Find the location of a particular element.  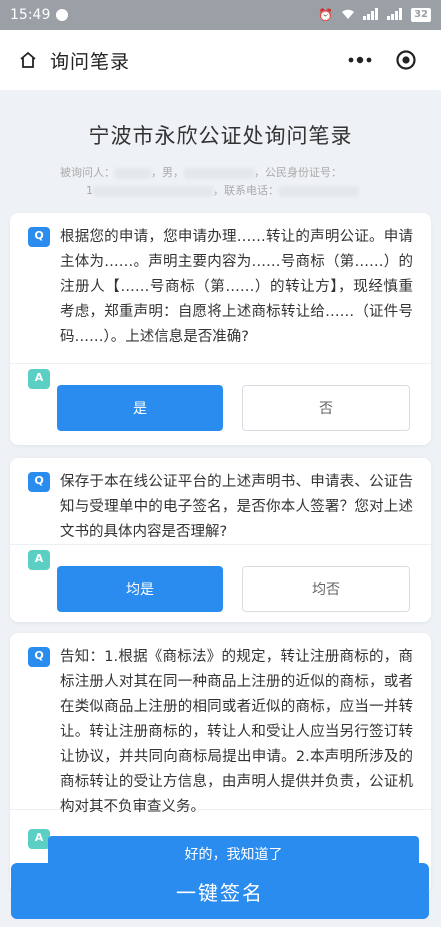

answer-all-no-button: 均否 is located at coordinates (326, 589).